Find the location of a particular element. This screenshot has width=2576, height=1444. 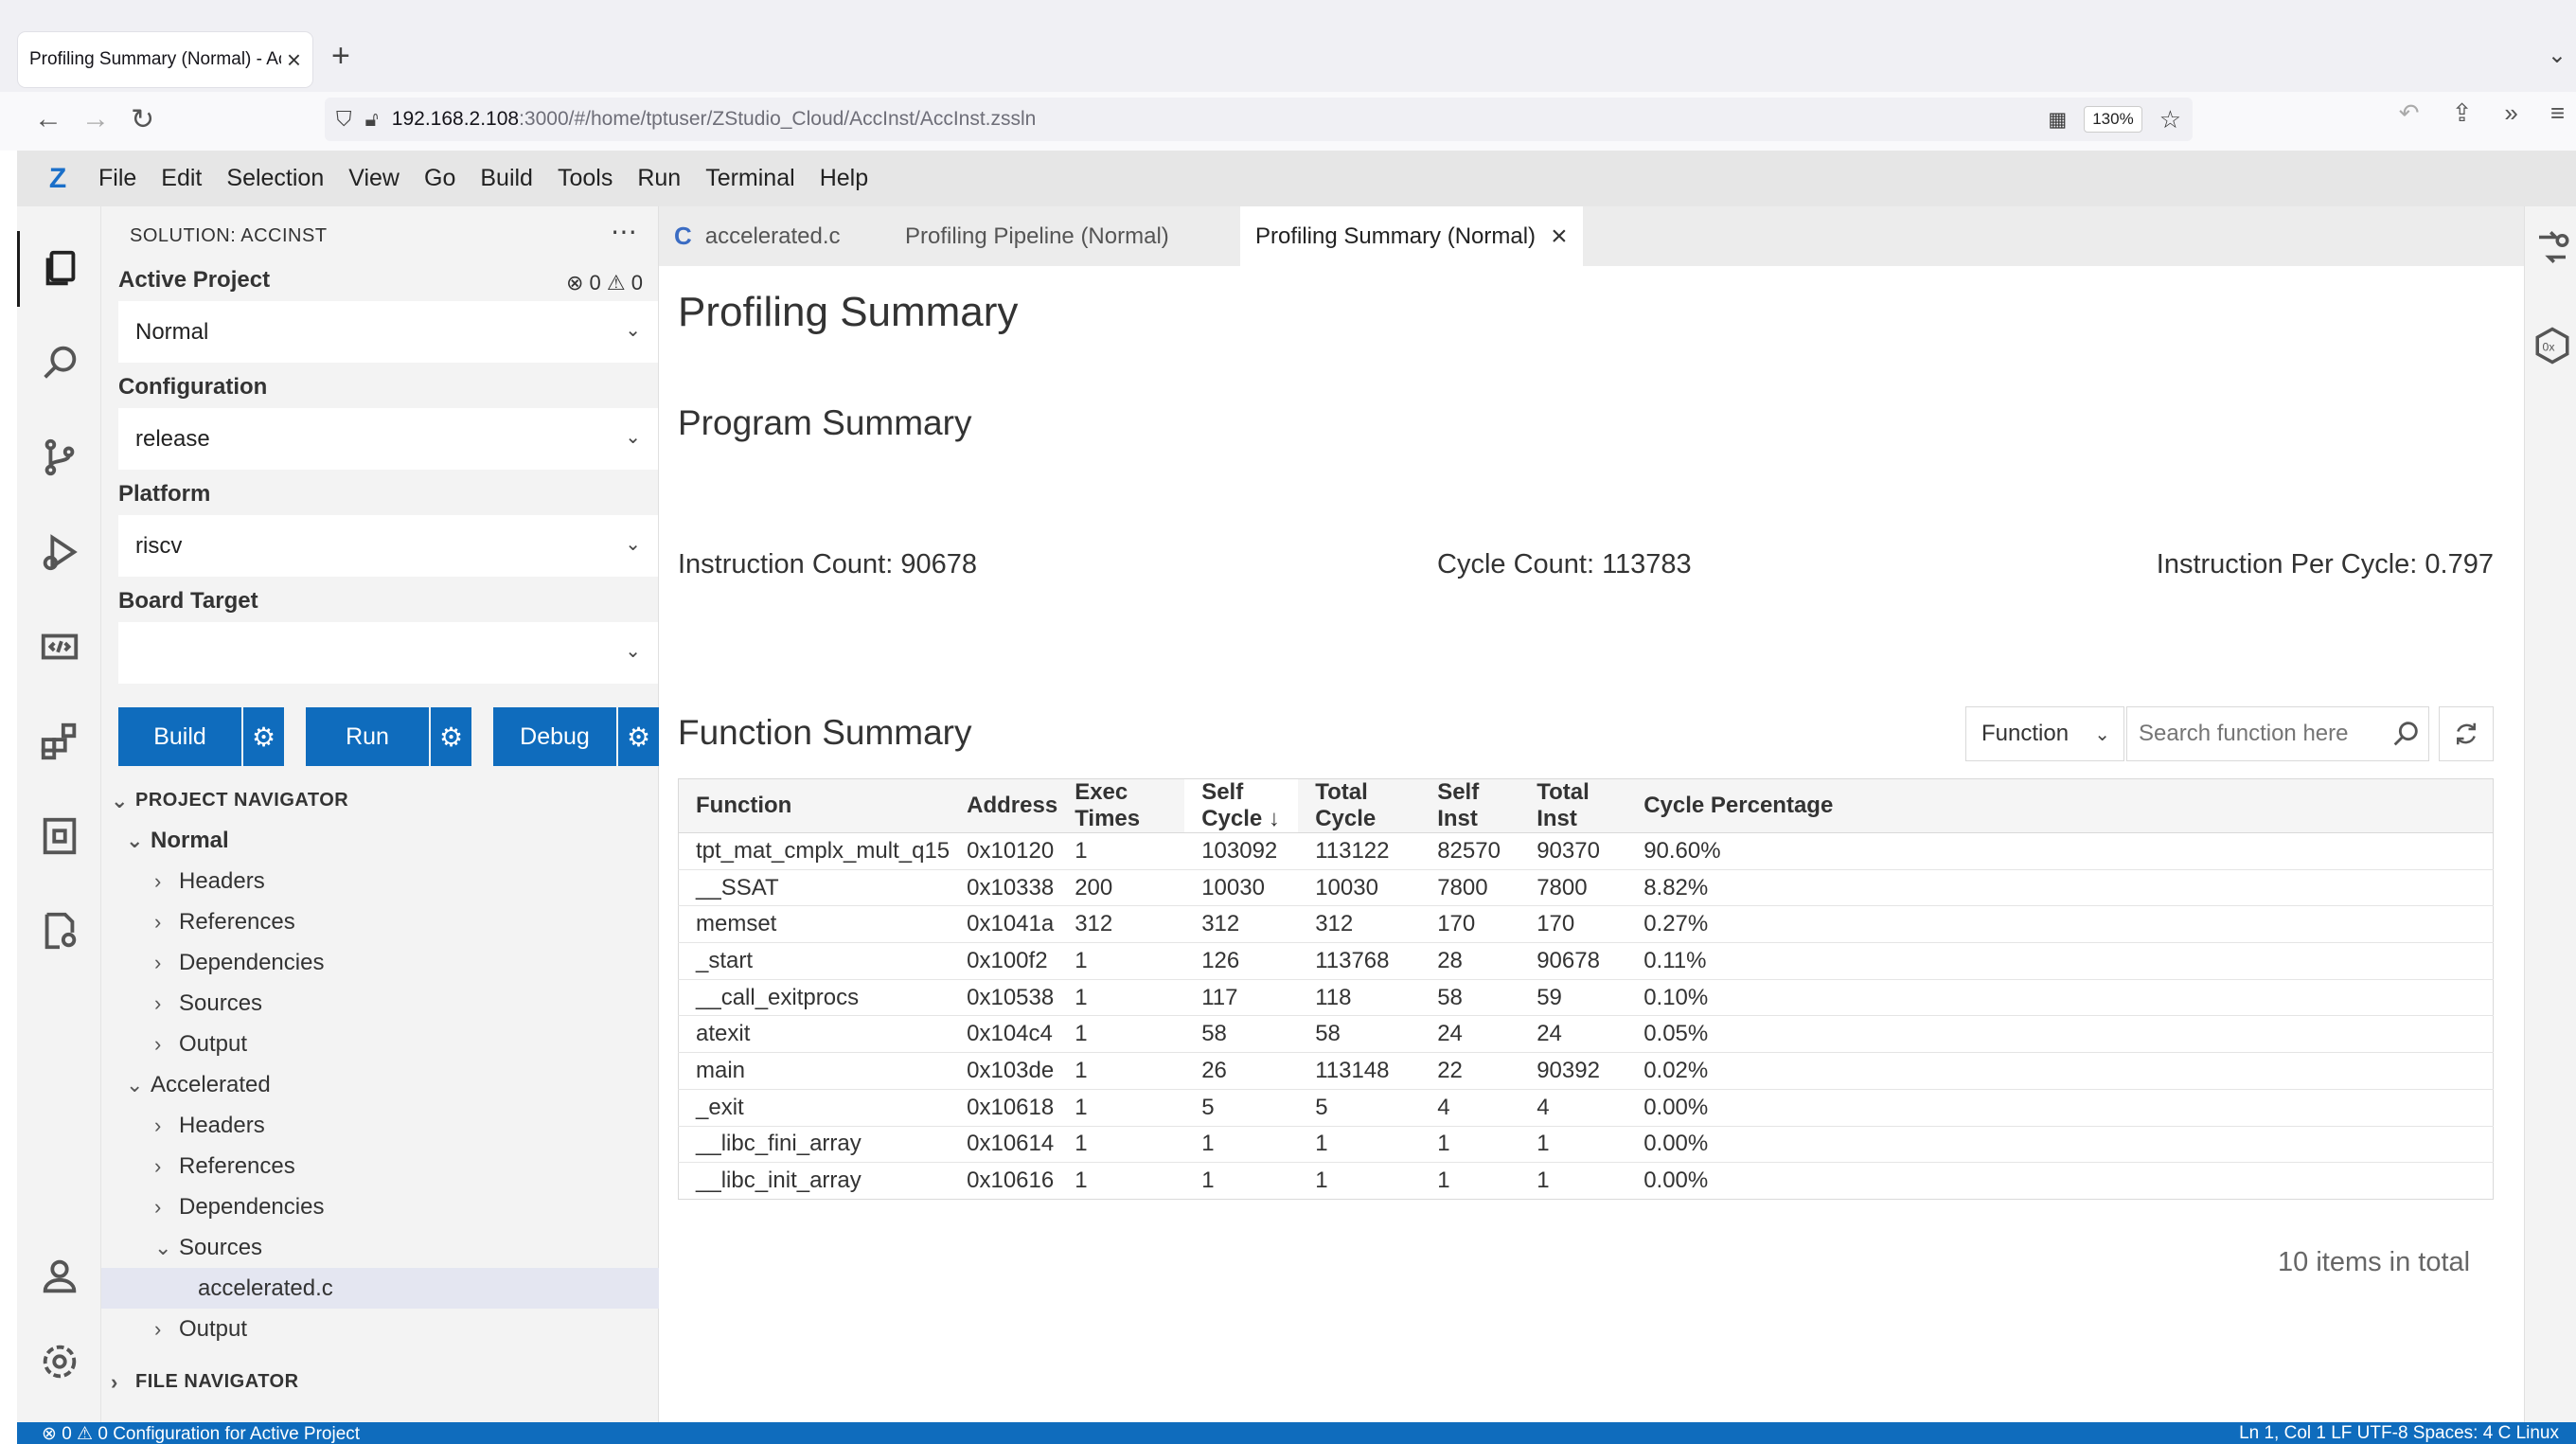

run-debug-icon is located at coordinates (59, 552).